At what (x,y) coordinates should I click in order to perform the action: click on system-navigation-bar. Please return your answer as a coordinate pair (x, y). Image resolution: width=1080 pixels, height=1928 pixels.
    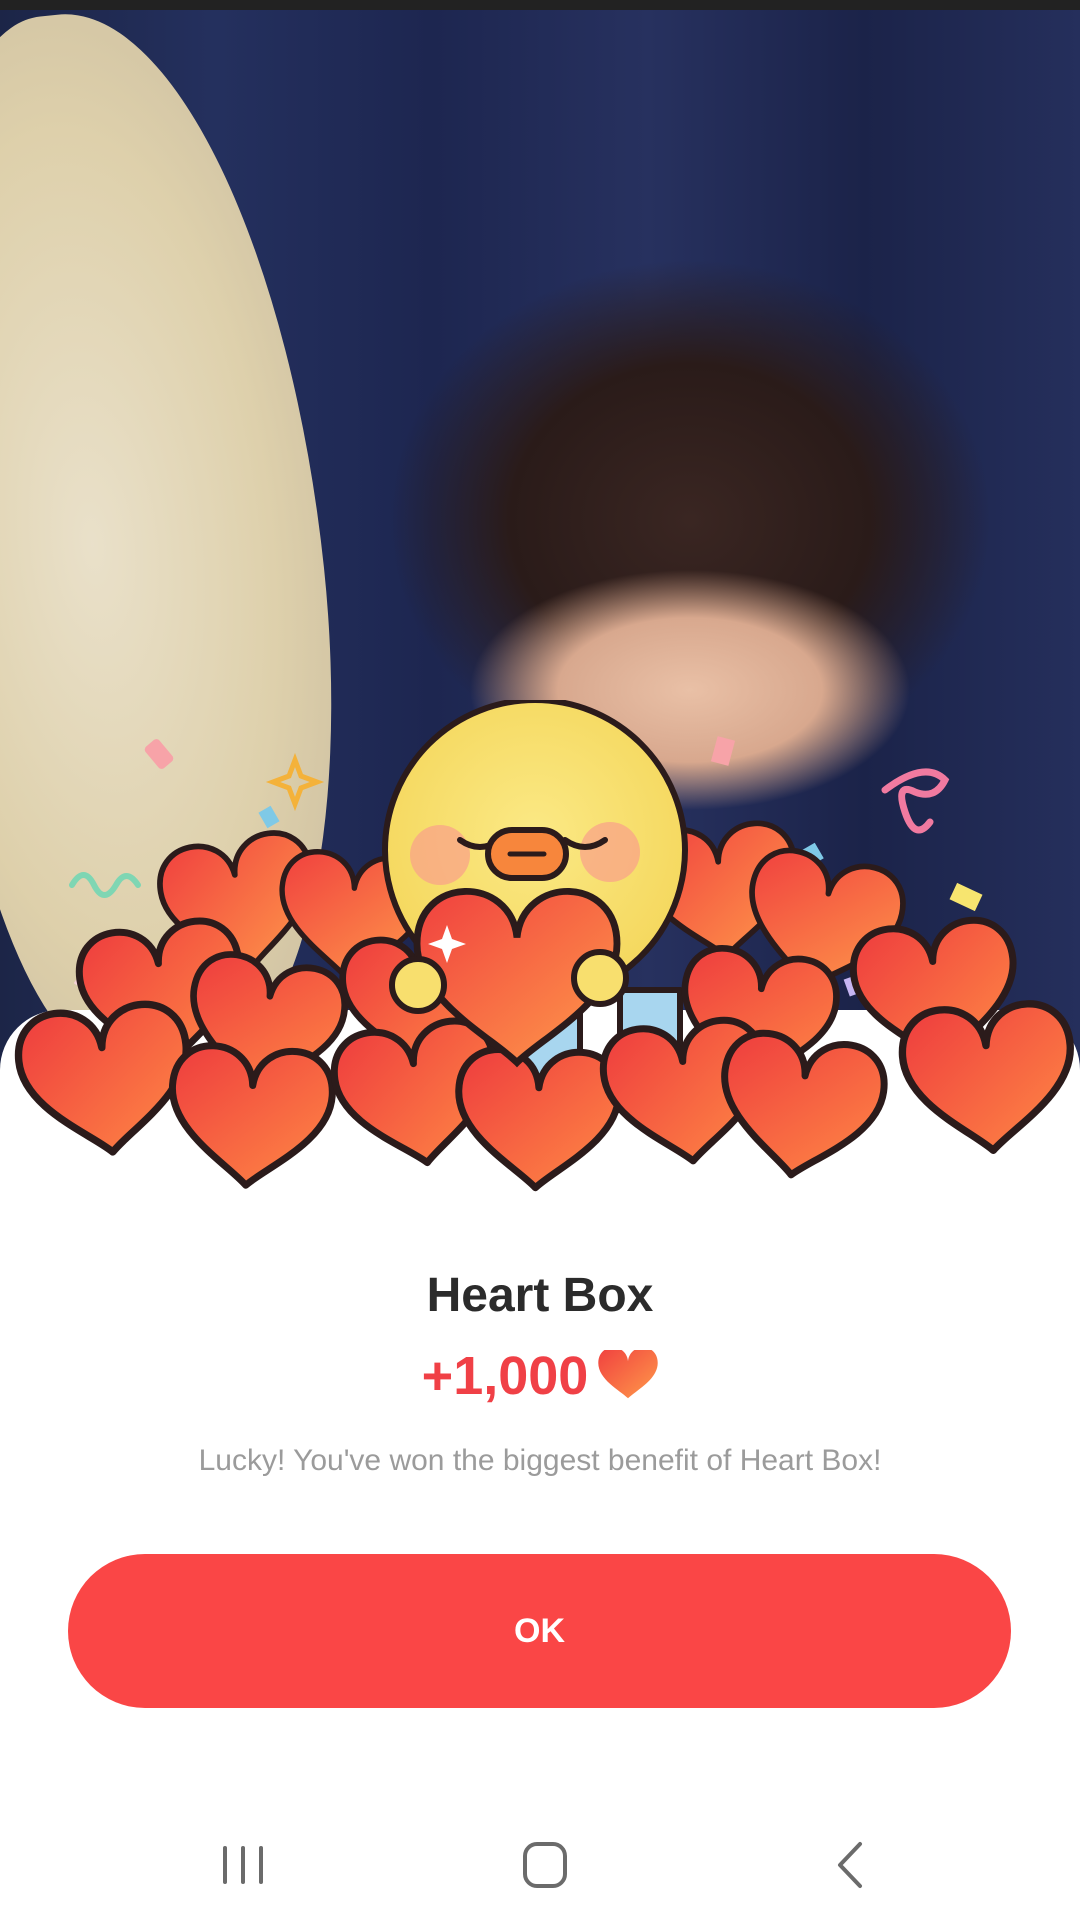
    Looking at the image, I should click on (540, 1864).